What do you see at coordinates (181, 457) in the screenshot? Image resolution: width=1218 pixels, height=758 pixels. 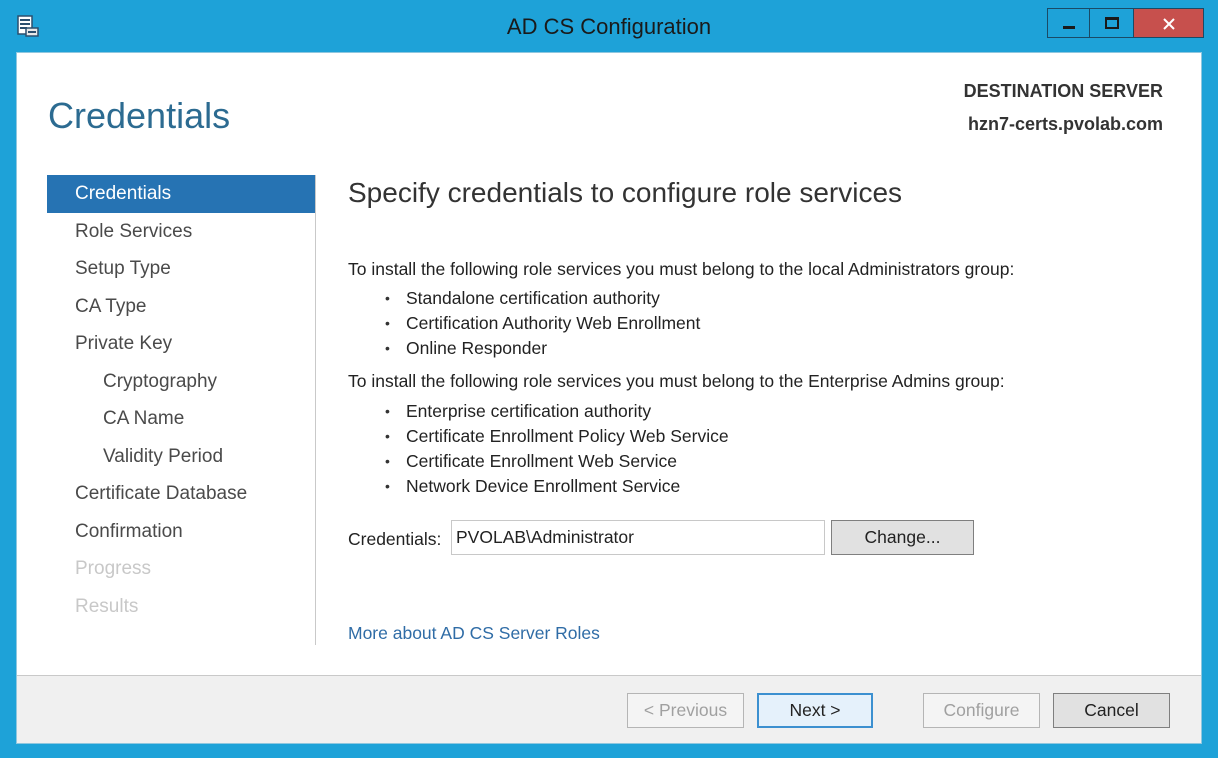 I see `nav-item-validity-period: Validity Period` at bounding box center [181, 457].